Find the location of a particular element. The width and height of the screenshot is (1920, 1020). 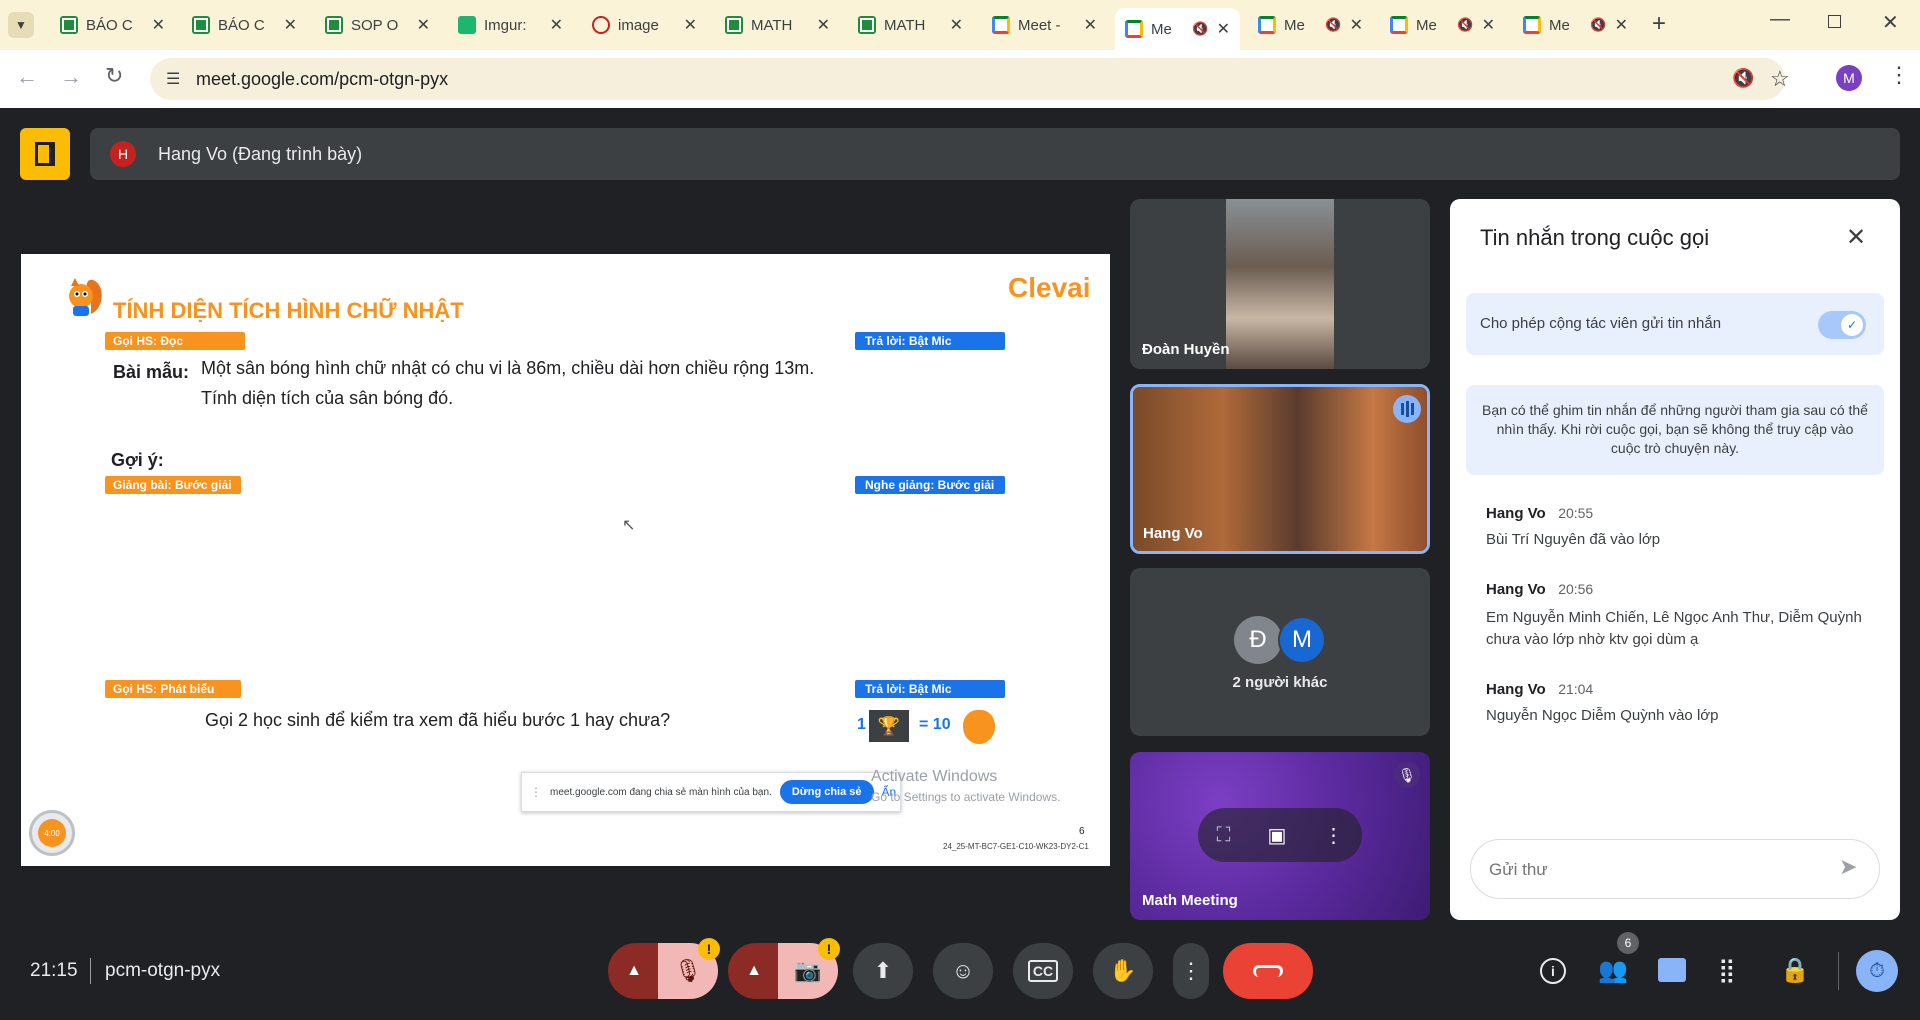

hint-label: Gợi ý: is located at coordinates (137, 460).